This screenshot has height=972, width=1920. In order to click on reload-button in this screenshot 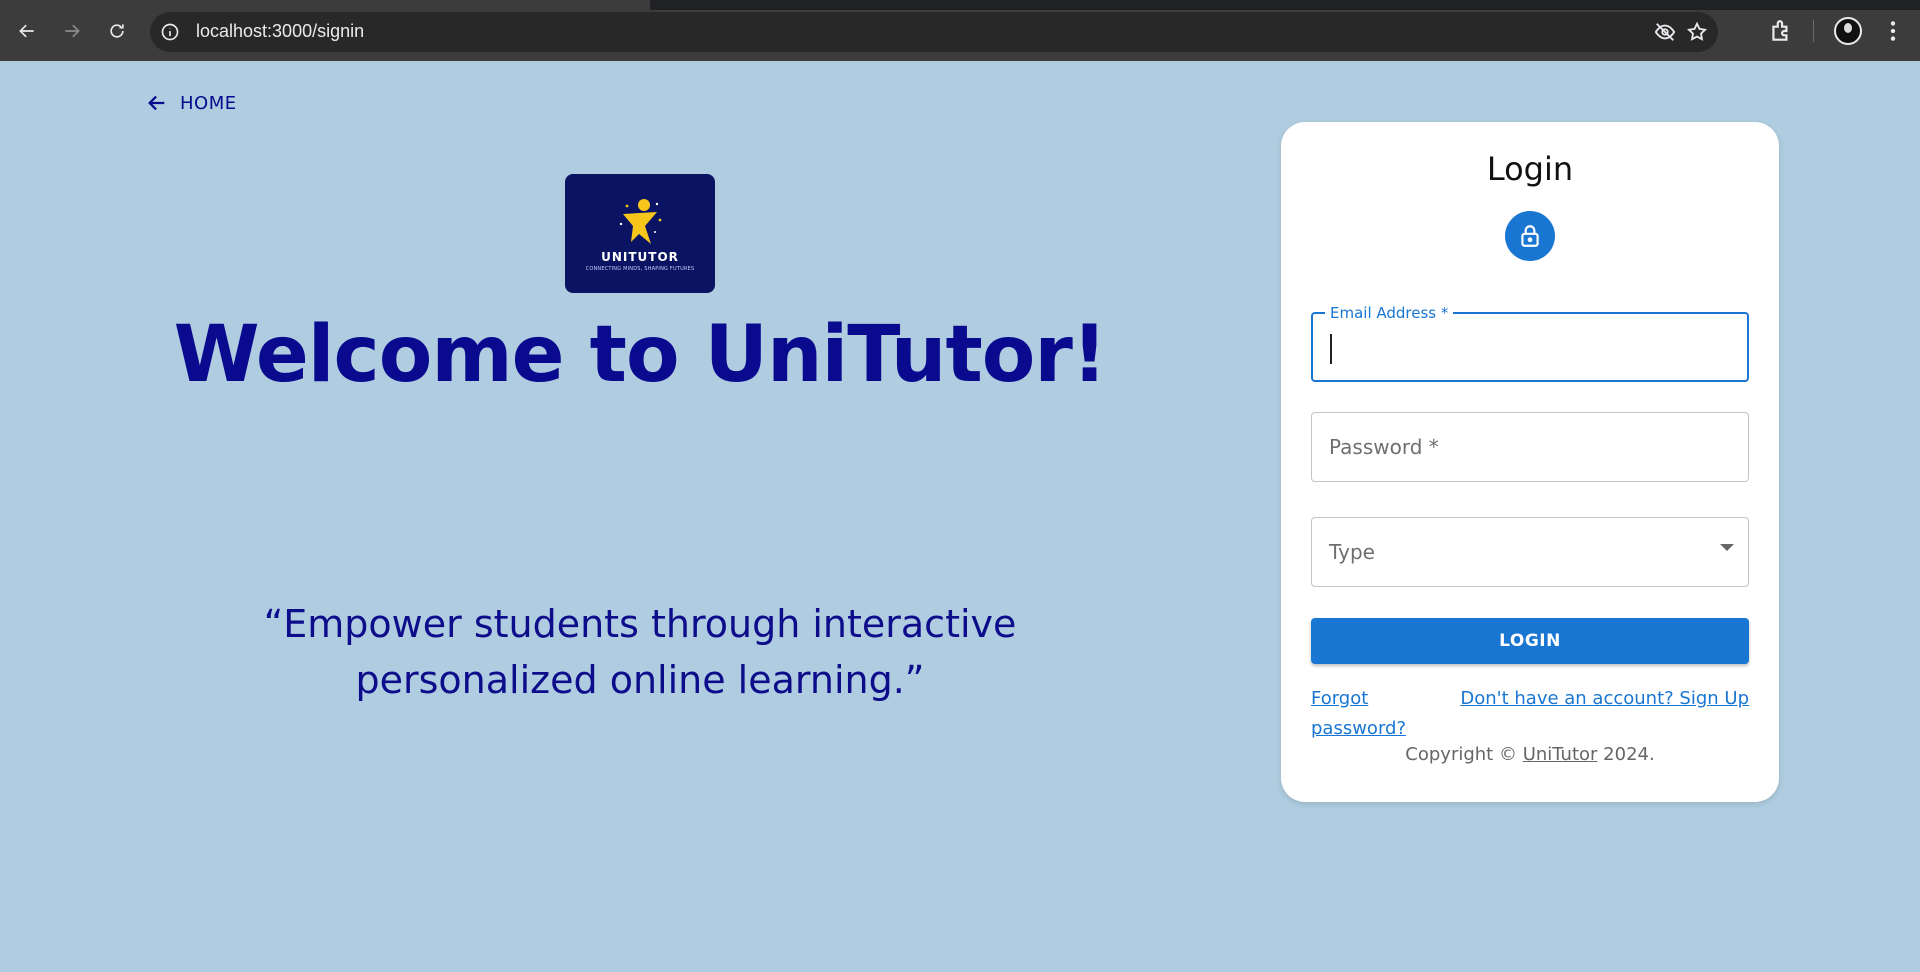, I will do `click(117, 31)`.